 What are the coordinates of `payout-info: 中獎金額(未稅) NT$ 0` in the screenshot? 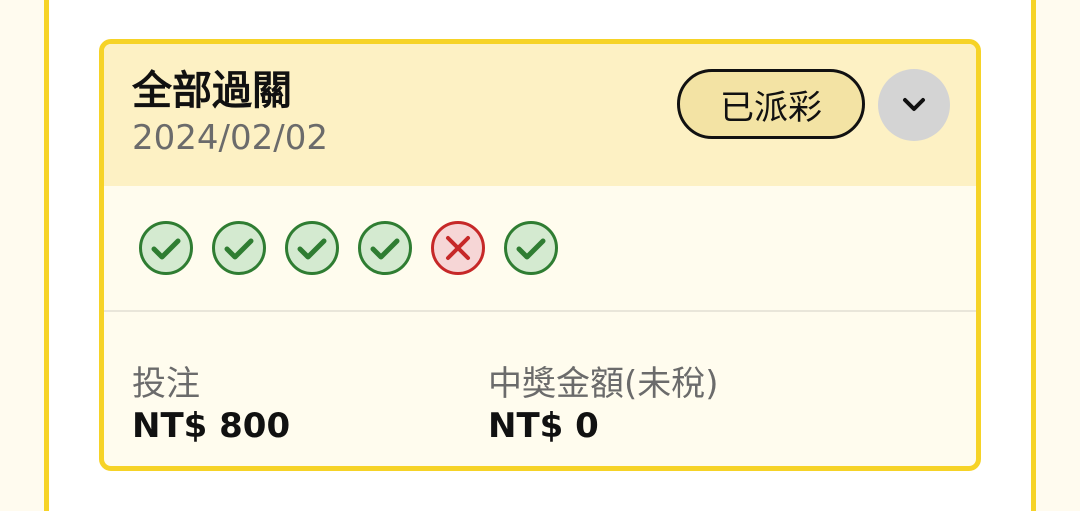 It's located at (603, 404).